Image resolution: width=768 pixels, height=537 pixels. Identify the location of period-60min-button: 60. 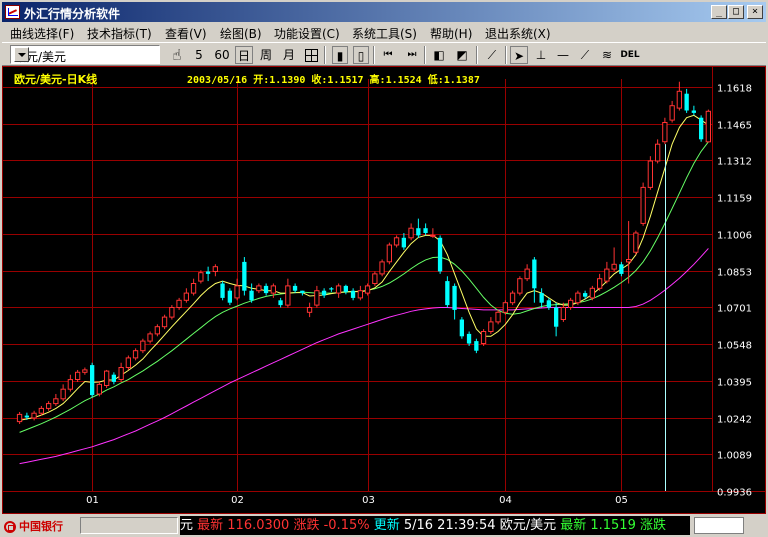
(222, 55).